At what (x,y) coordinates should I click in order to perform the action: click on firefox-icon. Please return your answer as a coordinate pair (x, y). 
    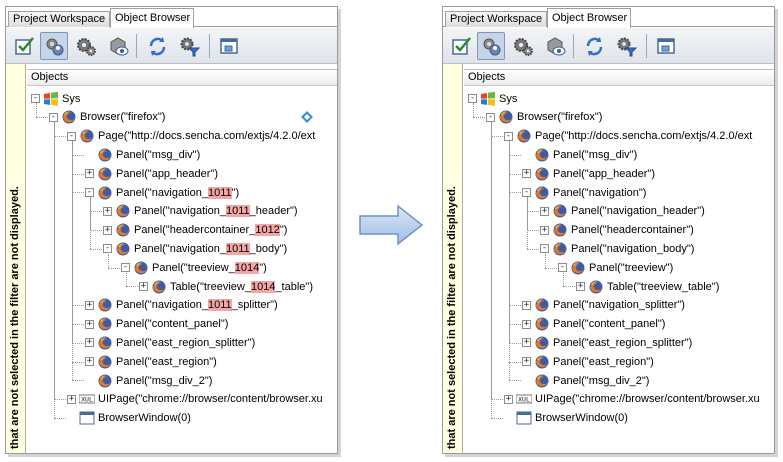
    Looking at the image, I should click on (123, 211).